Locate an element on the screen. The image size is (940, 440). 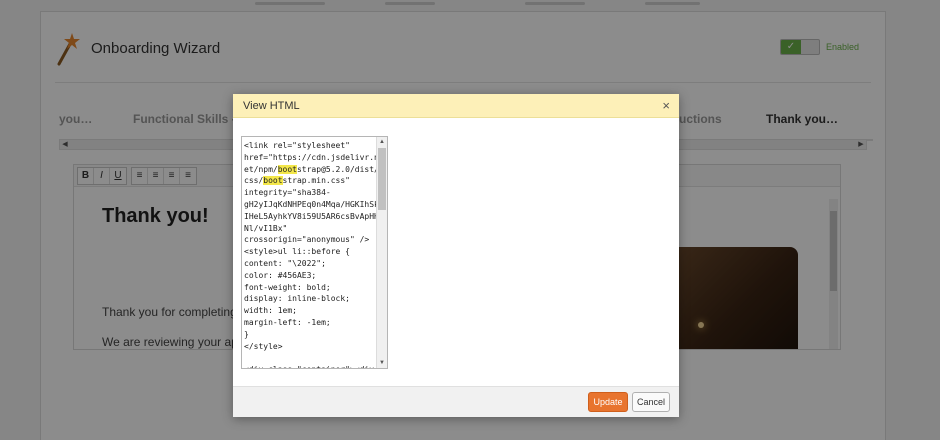
dialog-title: View HTML is located at coordinates (271, 106).